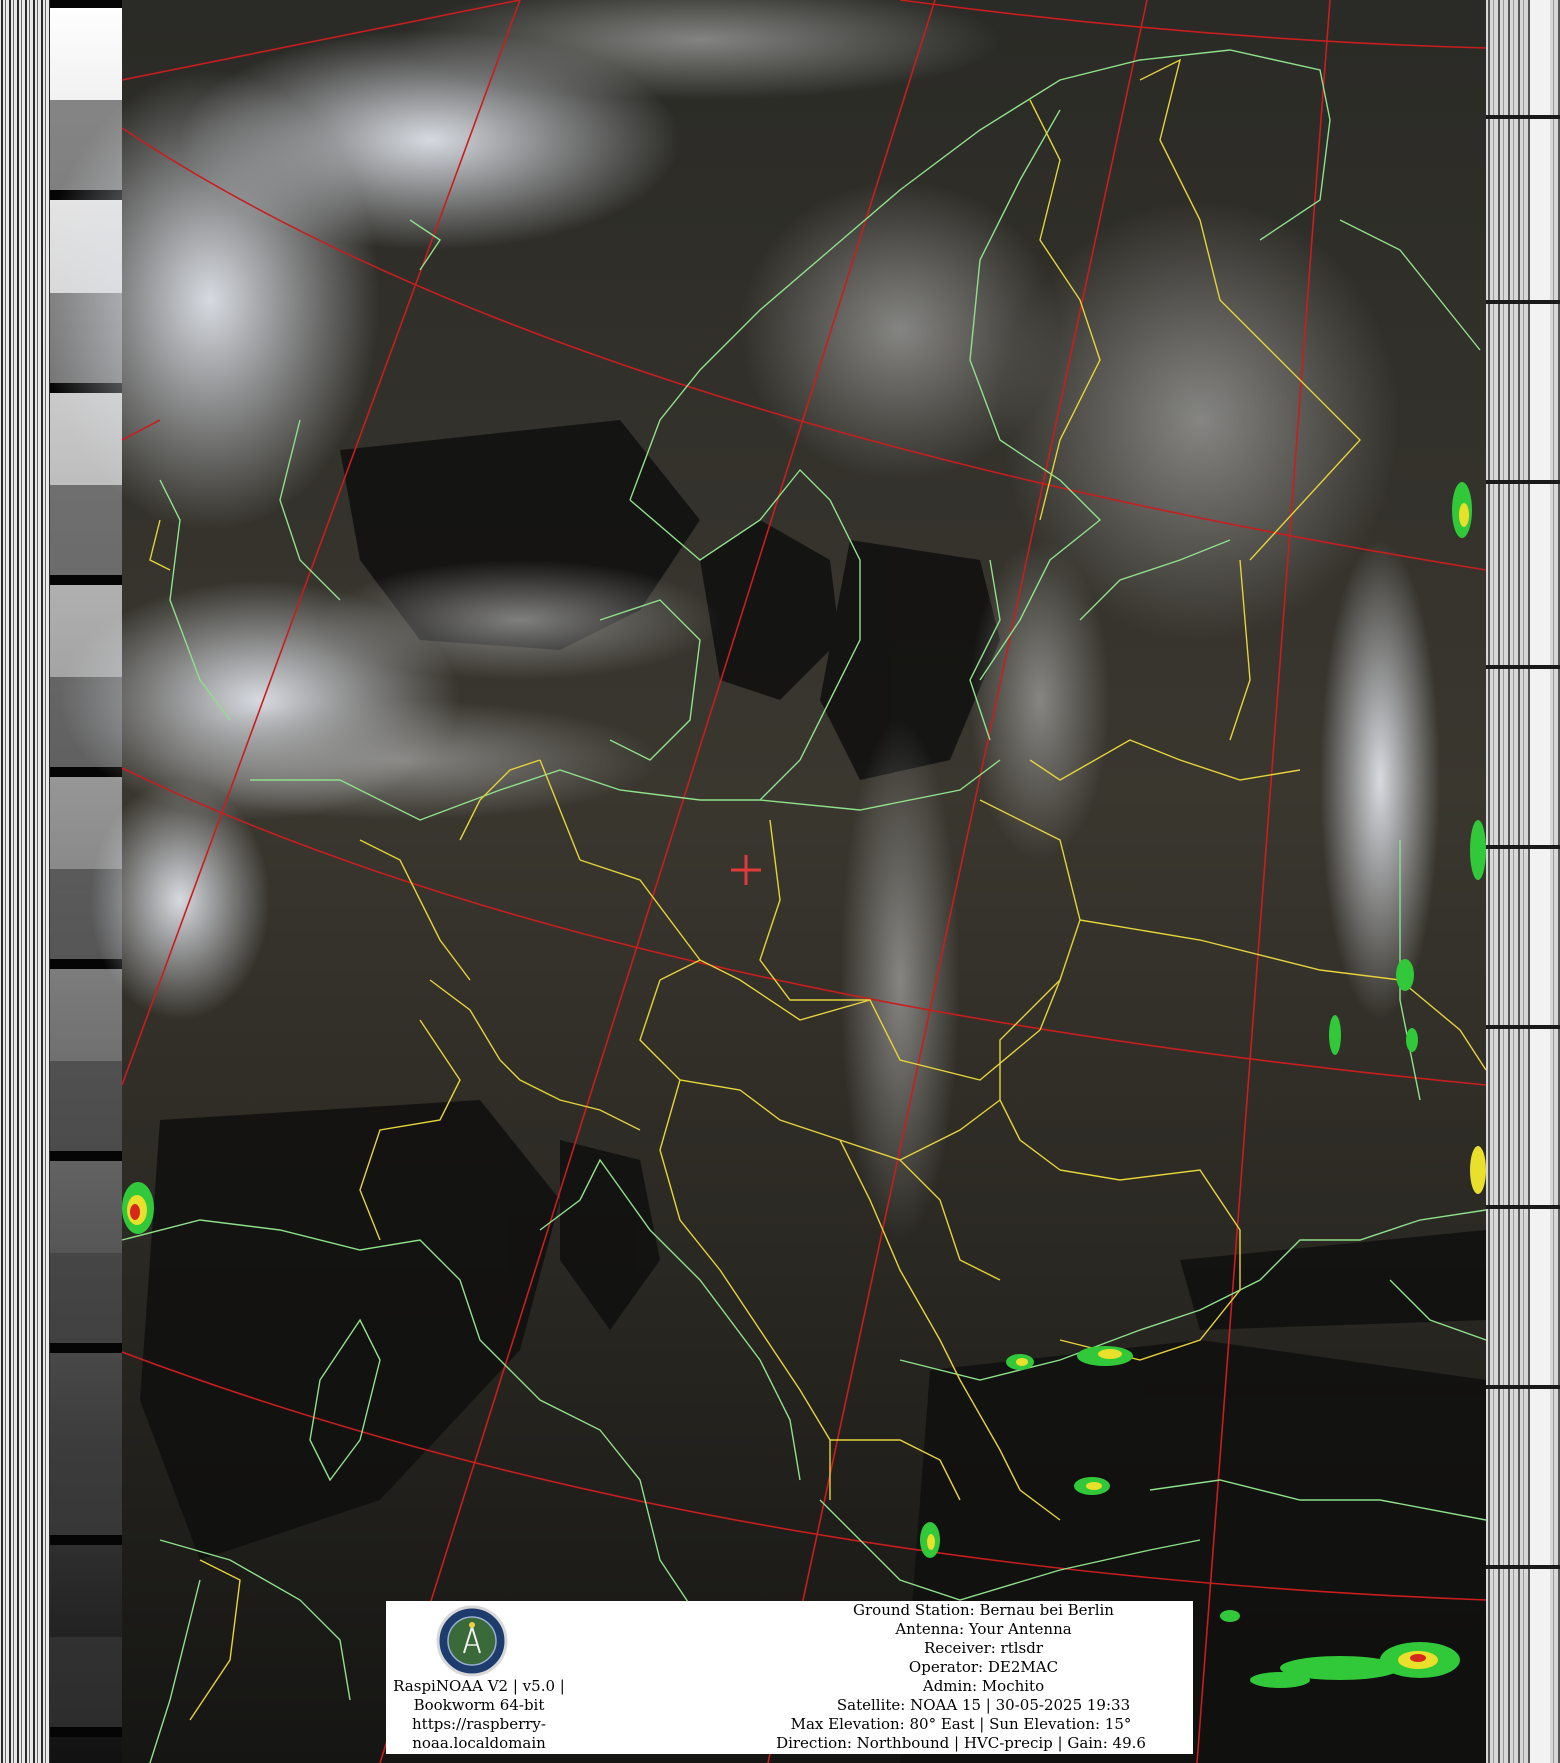 The image size is (1560, 1763). What do you see at coordinates (983, 1629) in the screenshot?
I see `antenna-line: Antenna: Your Antenna` at bounding box center [983, 1629].